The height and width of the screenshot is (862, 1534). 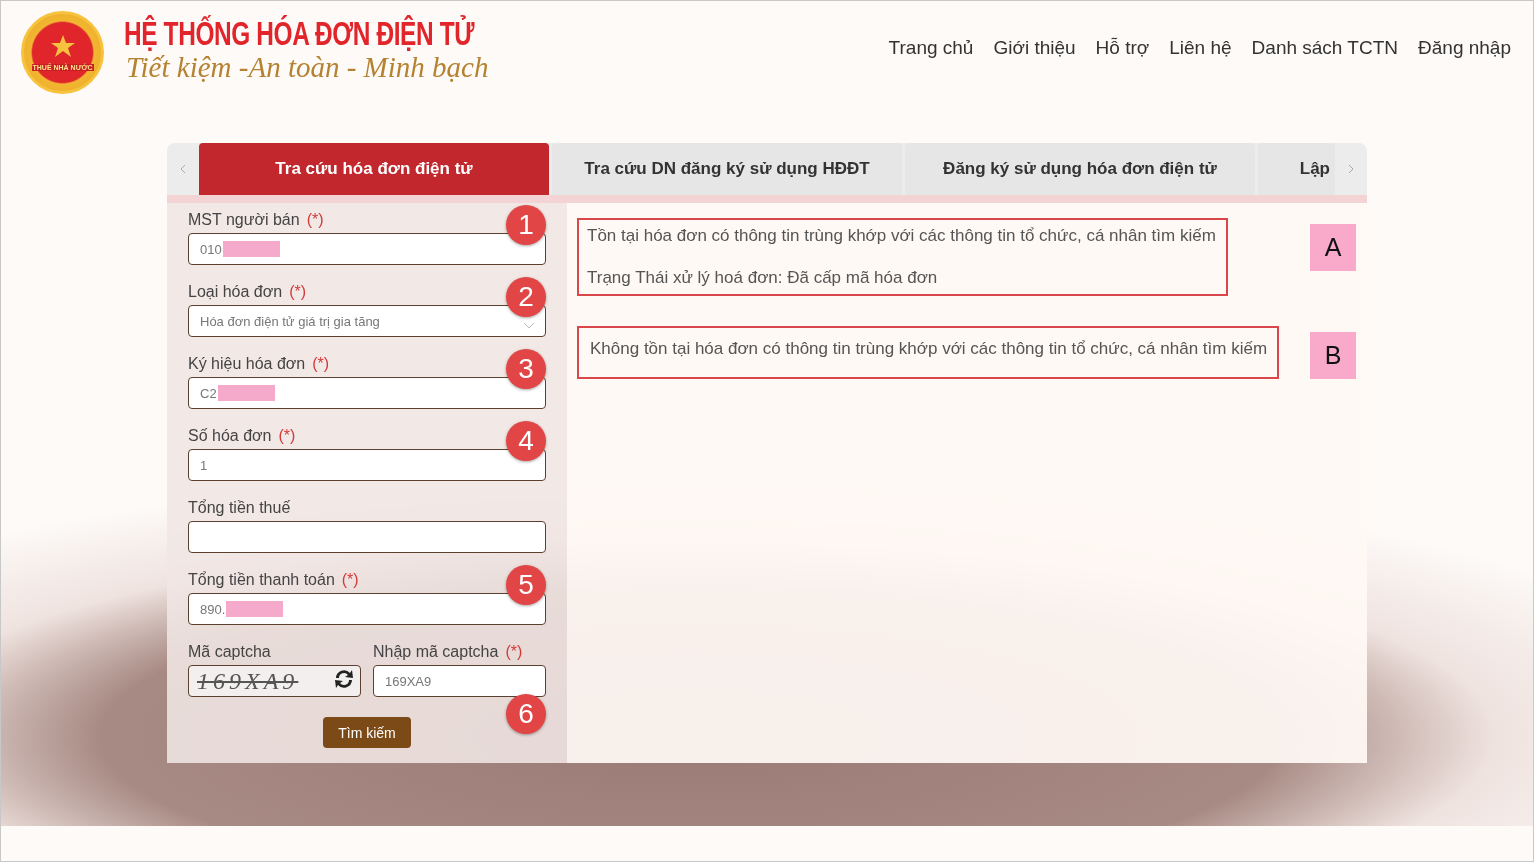 I want to click on site-title: HỆ THỐNG HÓA ĐƠN ĐIỆN TỬ, so click(x=299, y=34).